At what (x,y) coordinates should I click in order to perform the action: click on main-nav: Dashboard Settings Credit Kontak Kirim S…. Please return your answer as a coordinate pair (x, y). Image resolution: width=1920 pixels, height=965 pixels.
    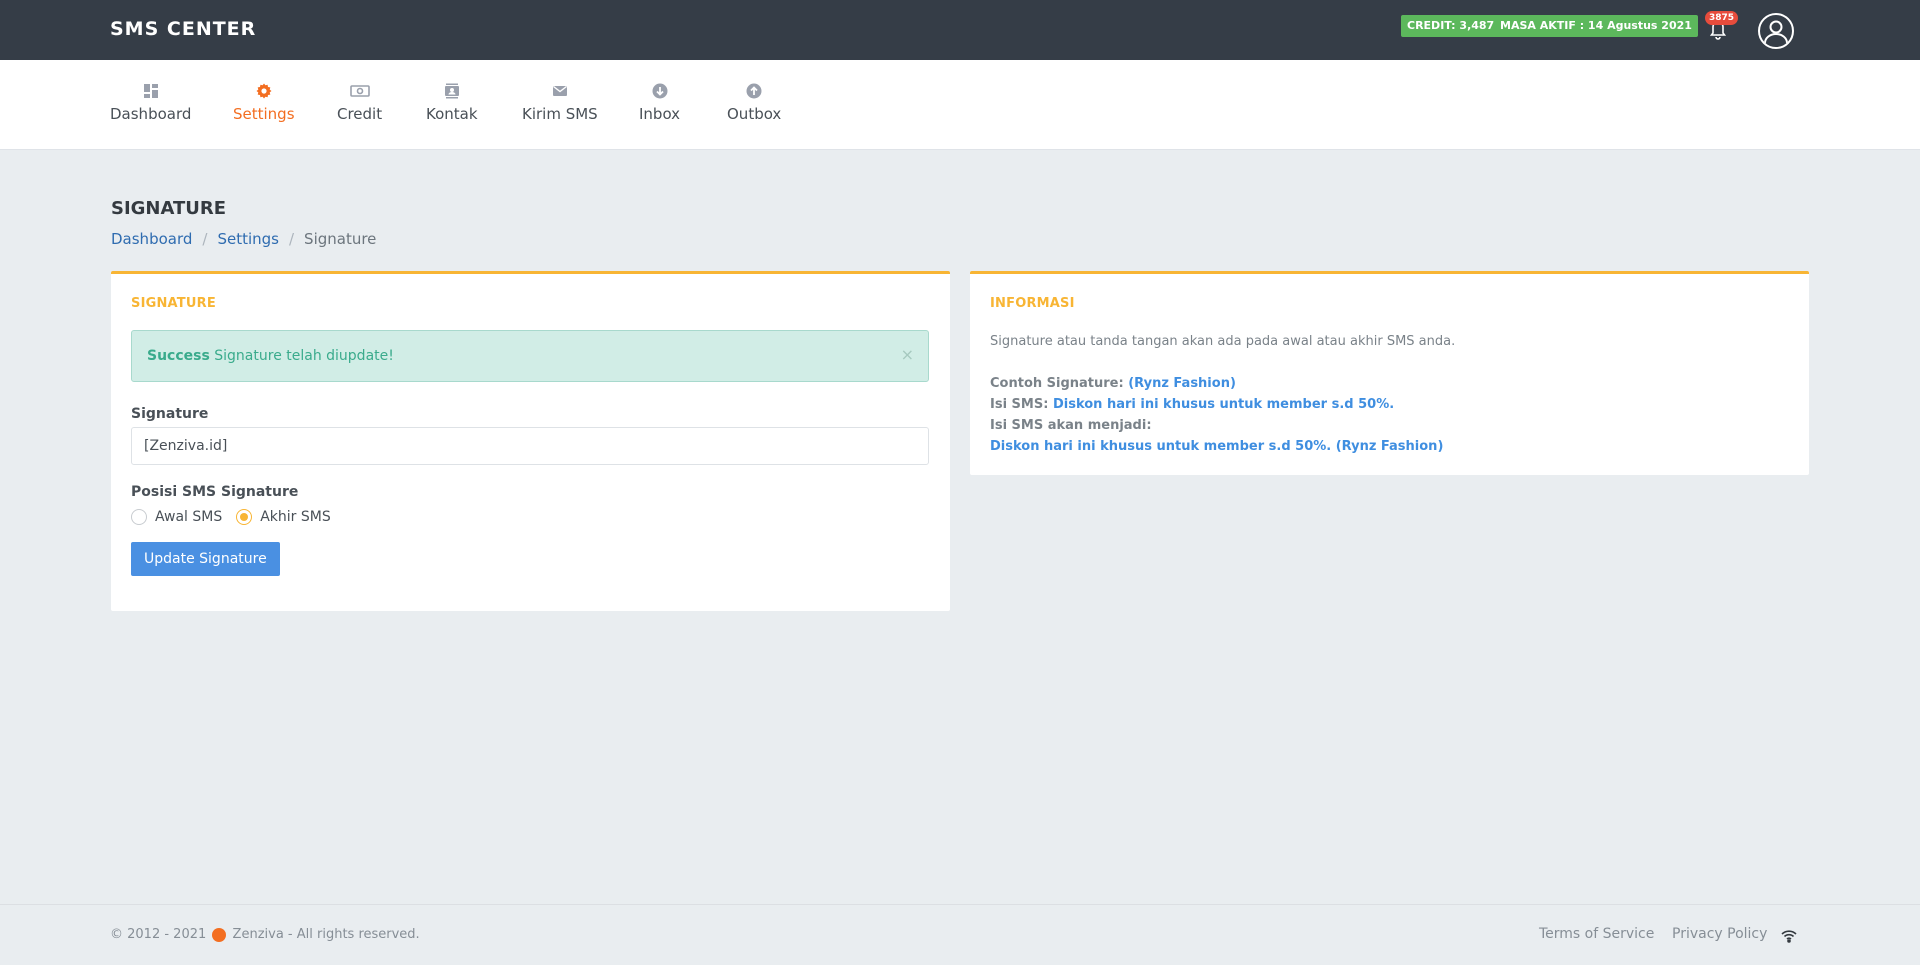
    Looking at the image, I should click on (960, 105).